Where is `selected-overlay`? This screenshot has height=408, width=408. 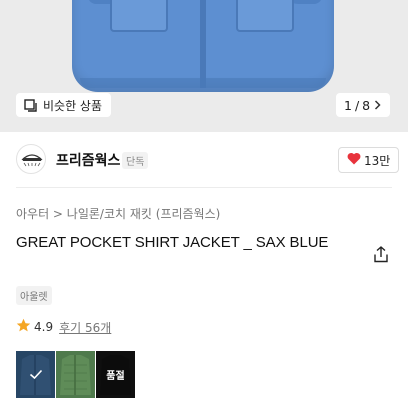
selected-overlay is located at coordinates (35, 374).